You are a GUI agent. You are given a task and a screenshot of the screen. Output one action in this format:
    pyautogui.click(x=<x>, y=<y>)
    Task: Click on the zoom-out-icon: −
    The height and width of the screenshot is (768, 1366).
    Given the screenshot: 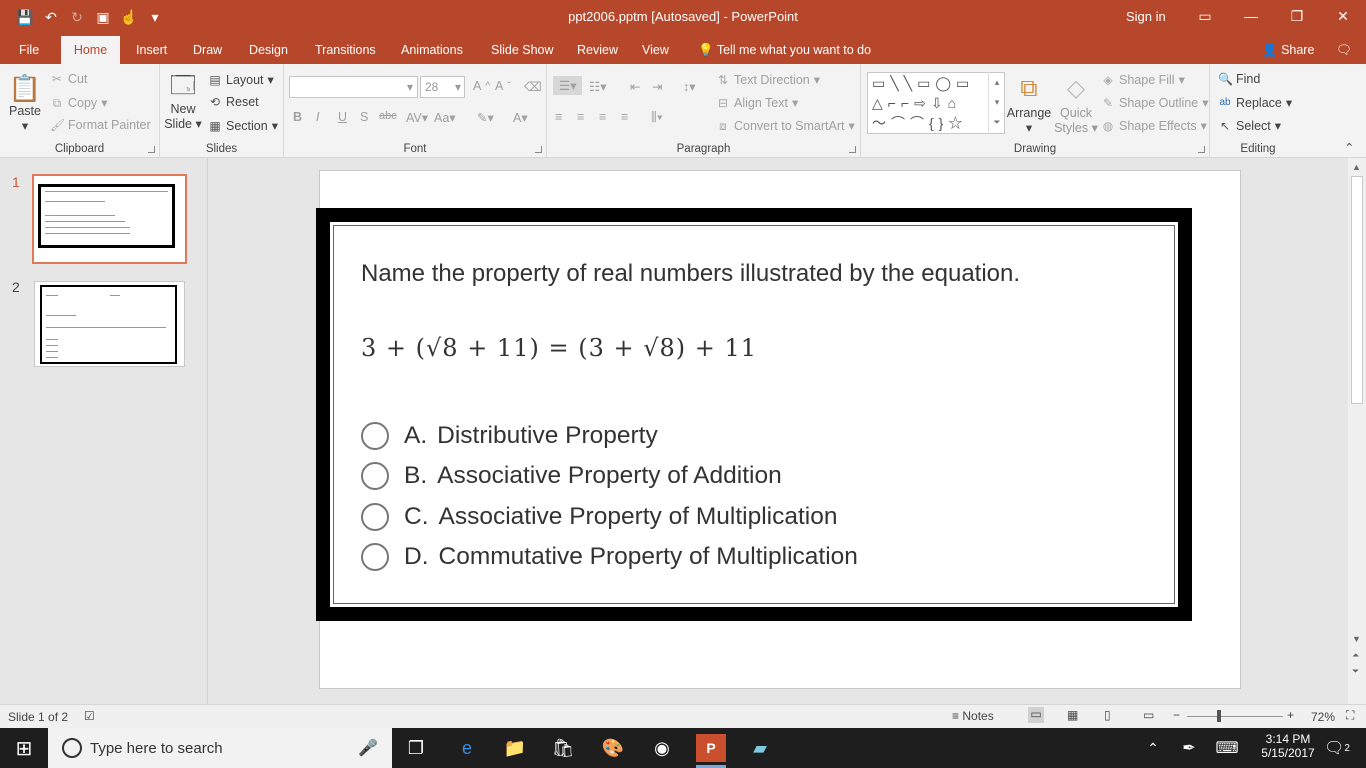 What is the action you would take?
    pyautogui.click(x=1176, y=715)
    